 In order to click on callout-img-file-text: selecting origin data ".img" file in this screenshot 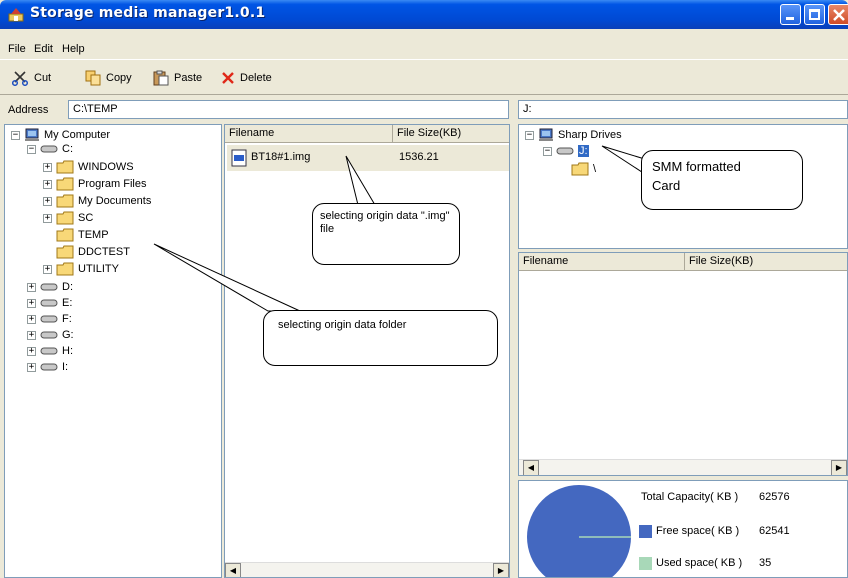, I will do `click(385, 222)`.